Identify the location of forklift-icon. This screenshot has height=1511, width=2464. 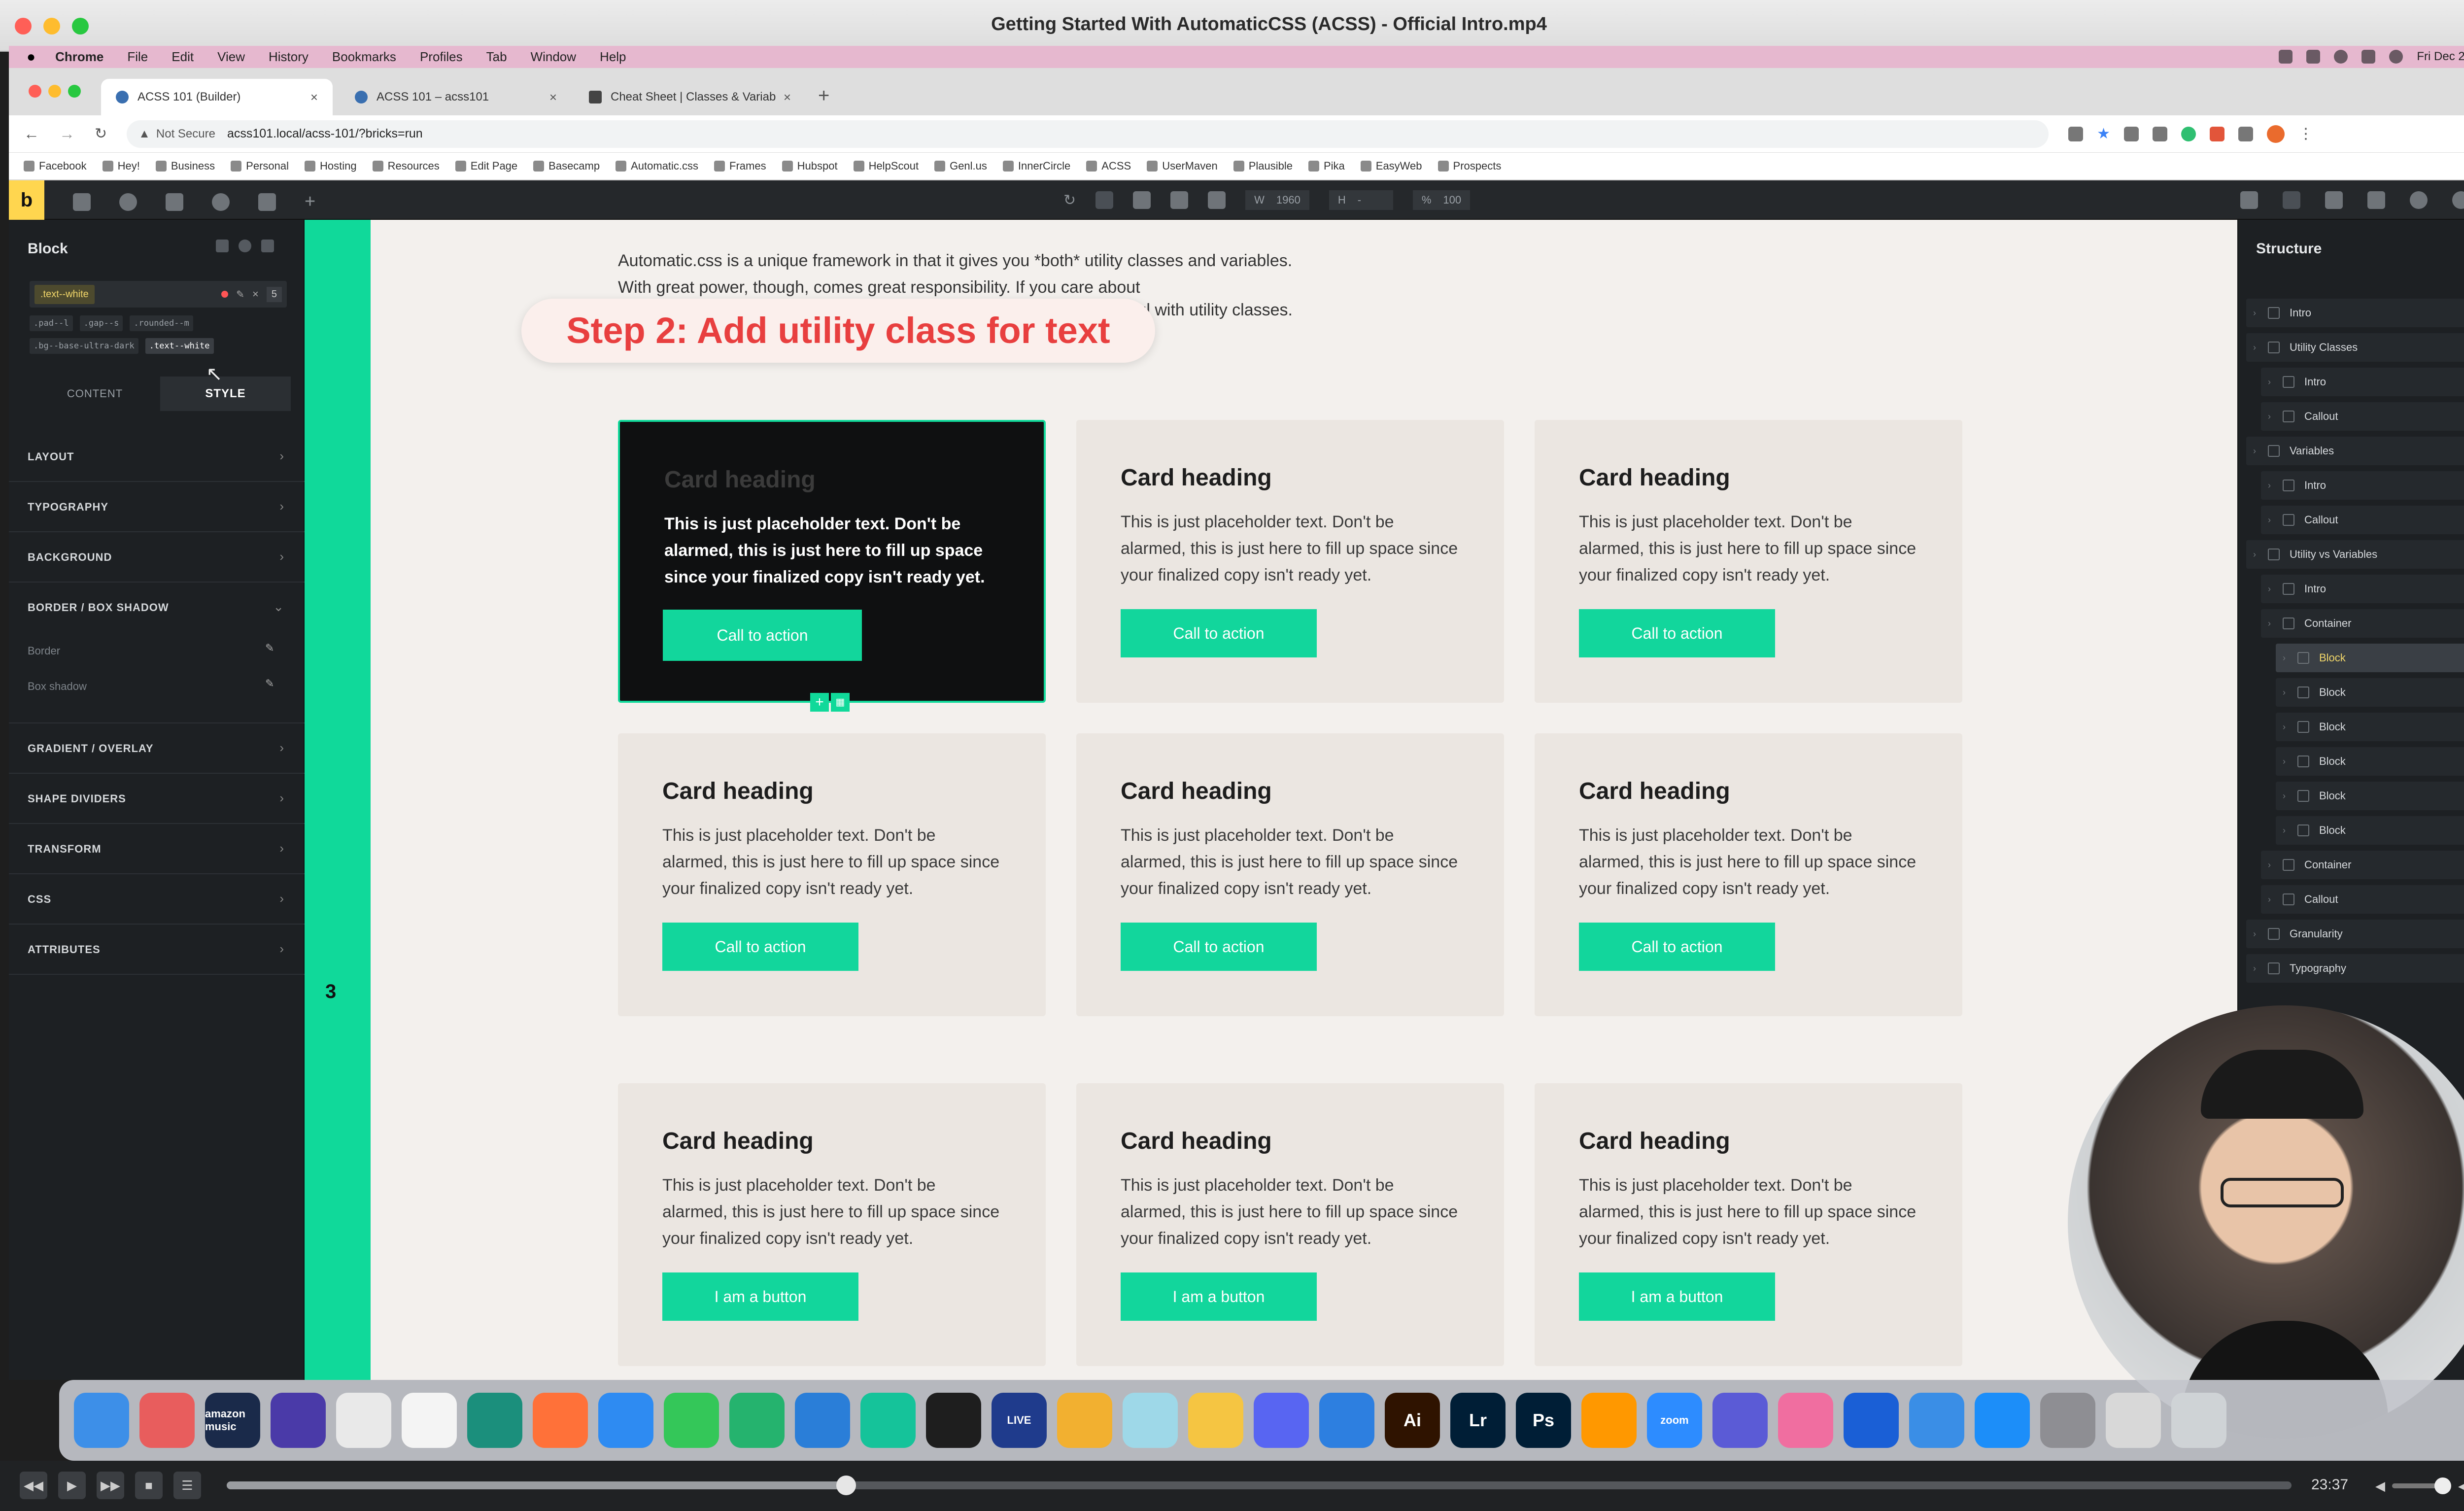
(1215, 1420).